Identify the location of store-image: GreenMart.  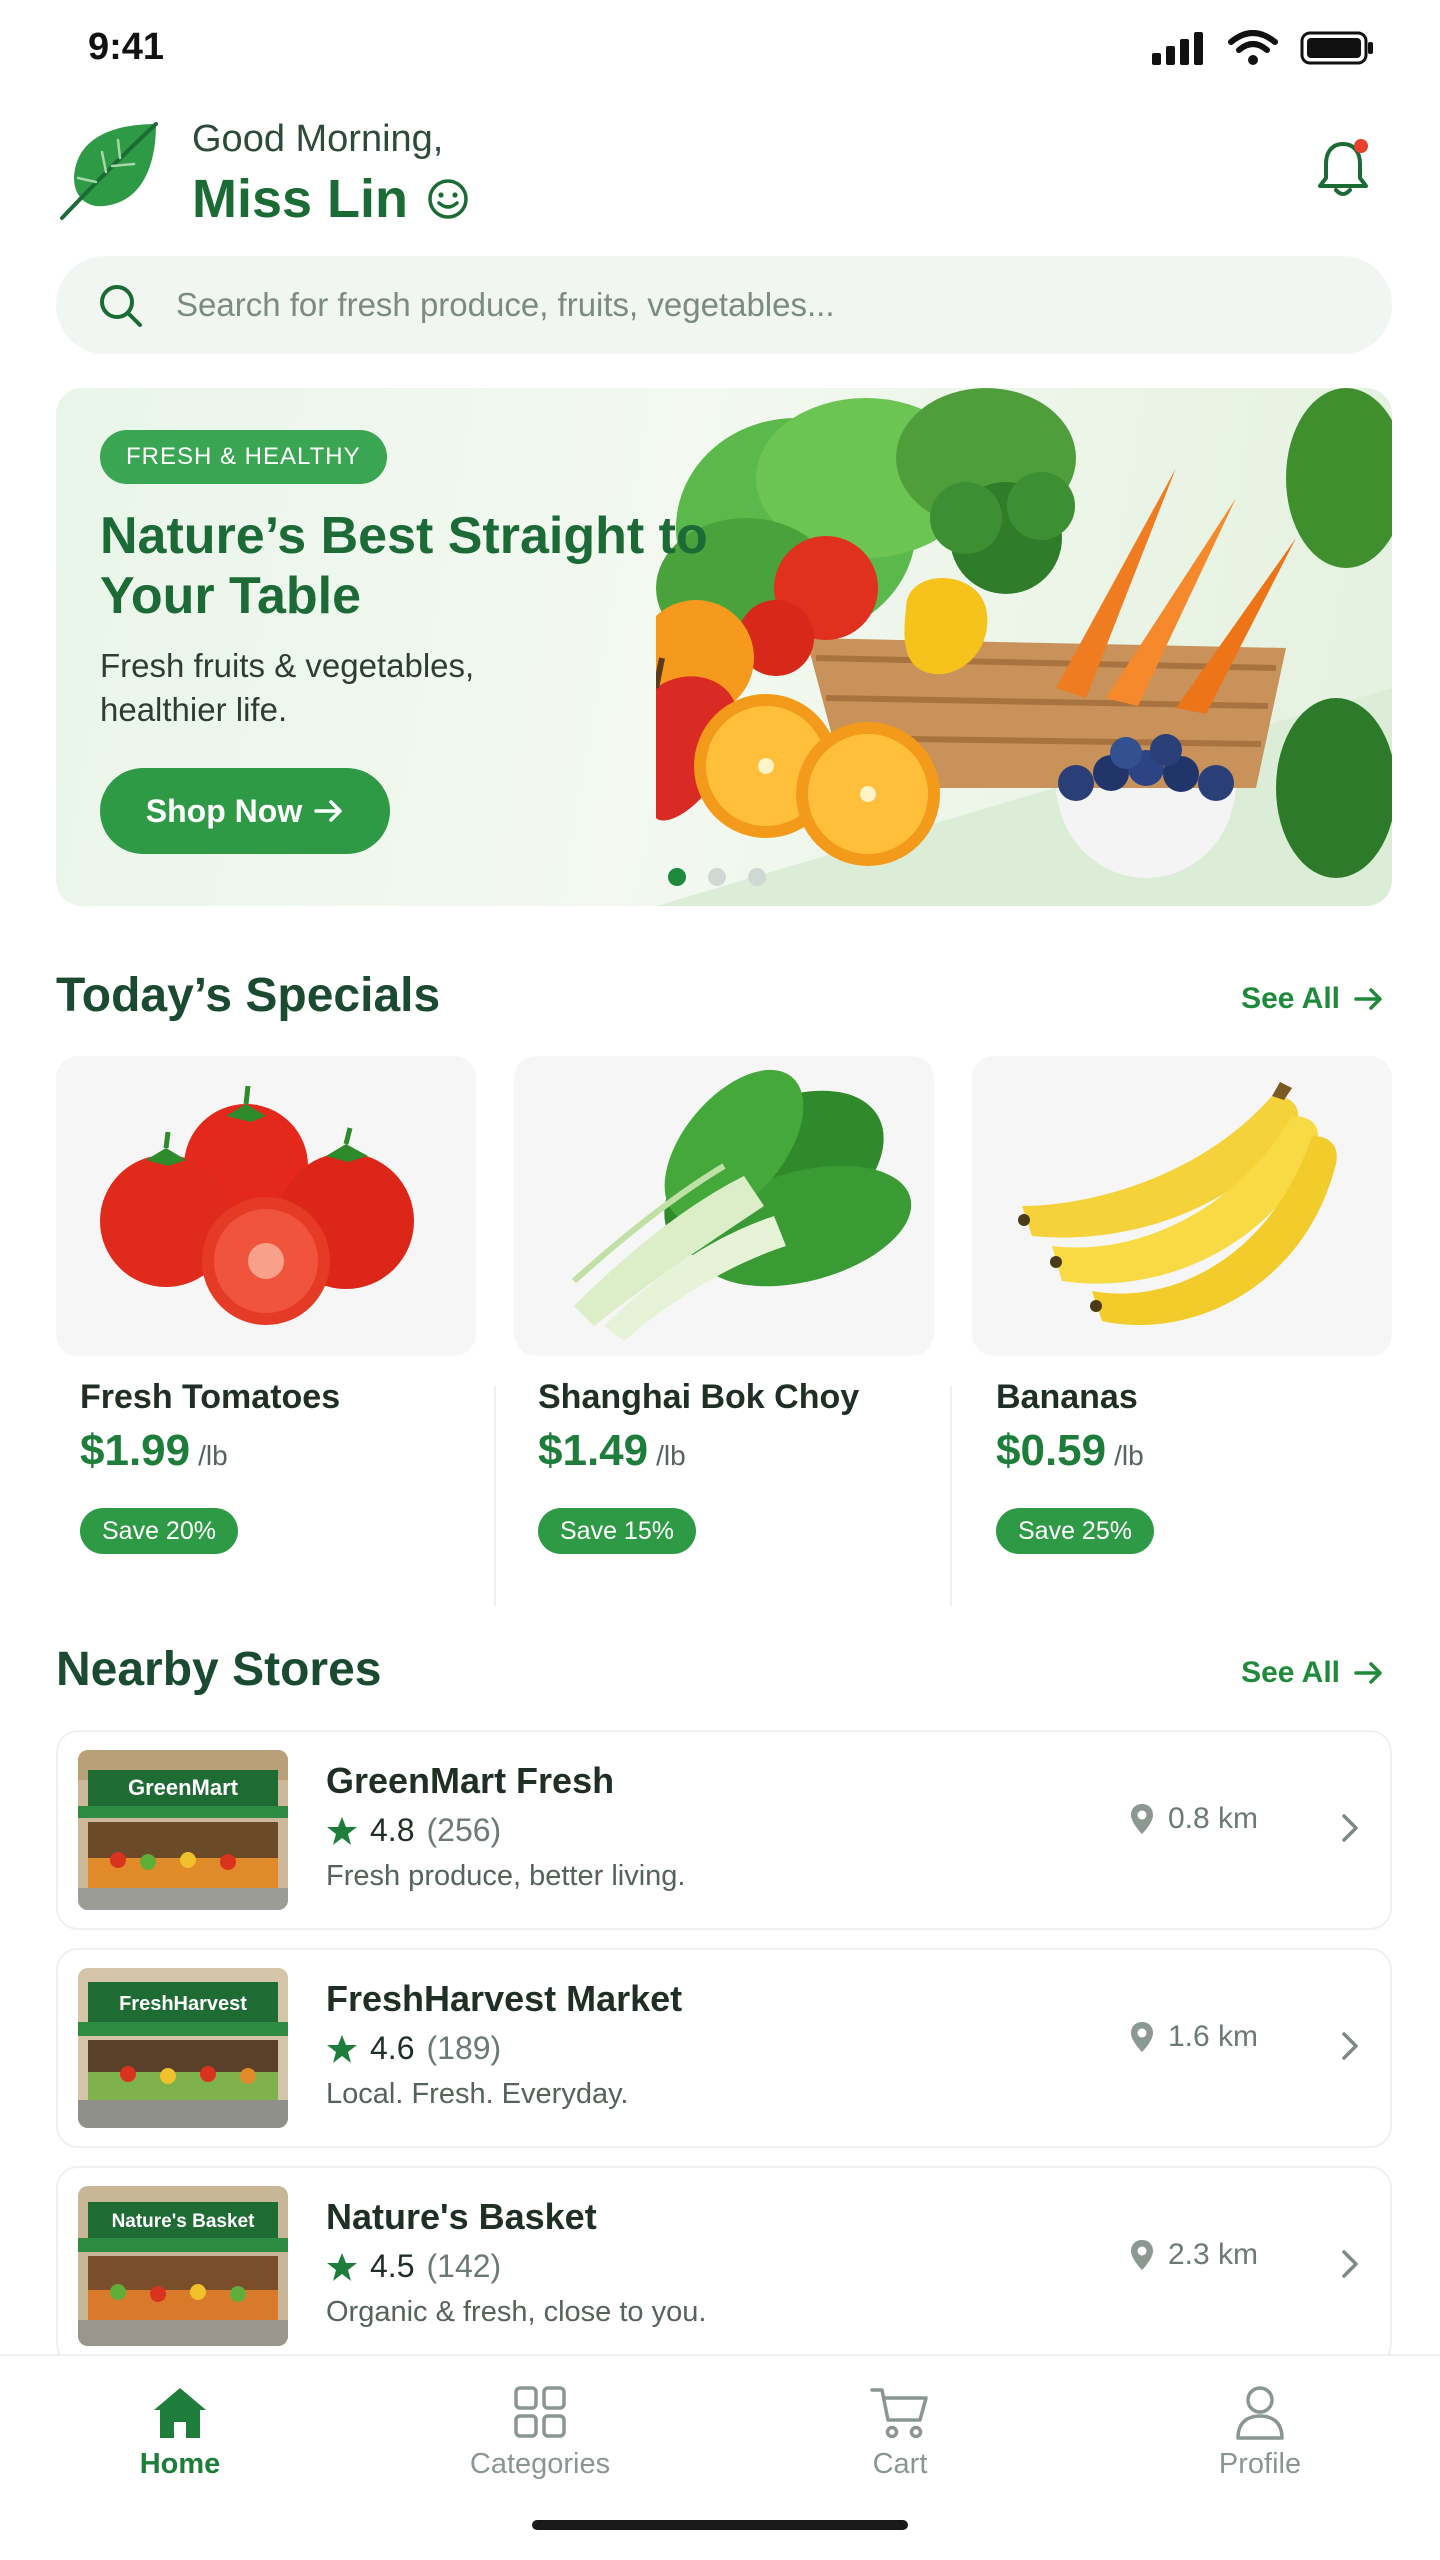
(183, 1830).